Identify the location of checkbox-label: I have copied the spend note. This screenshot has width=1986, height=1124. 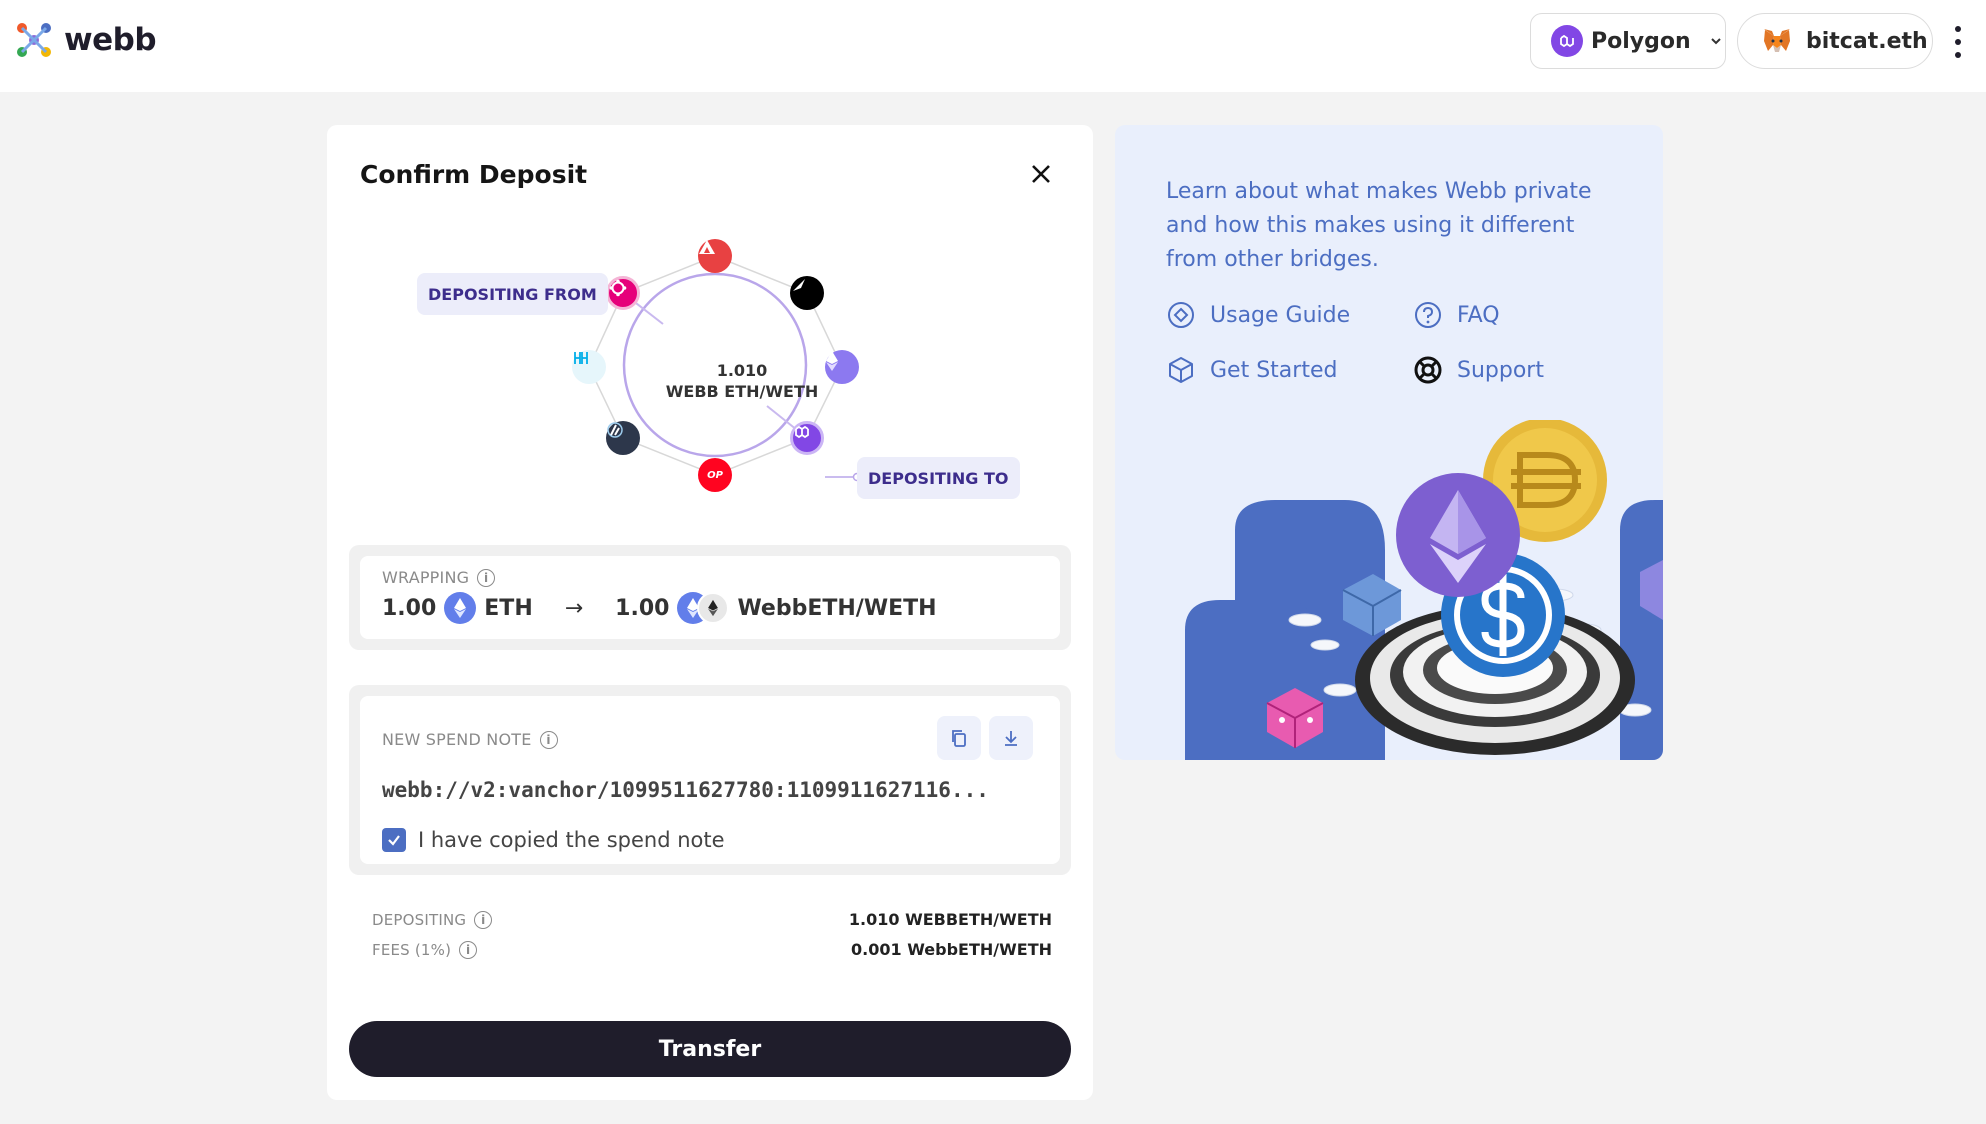
(571, 840).